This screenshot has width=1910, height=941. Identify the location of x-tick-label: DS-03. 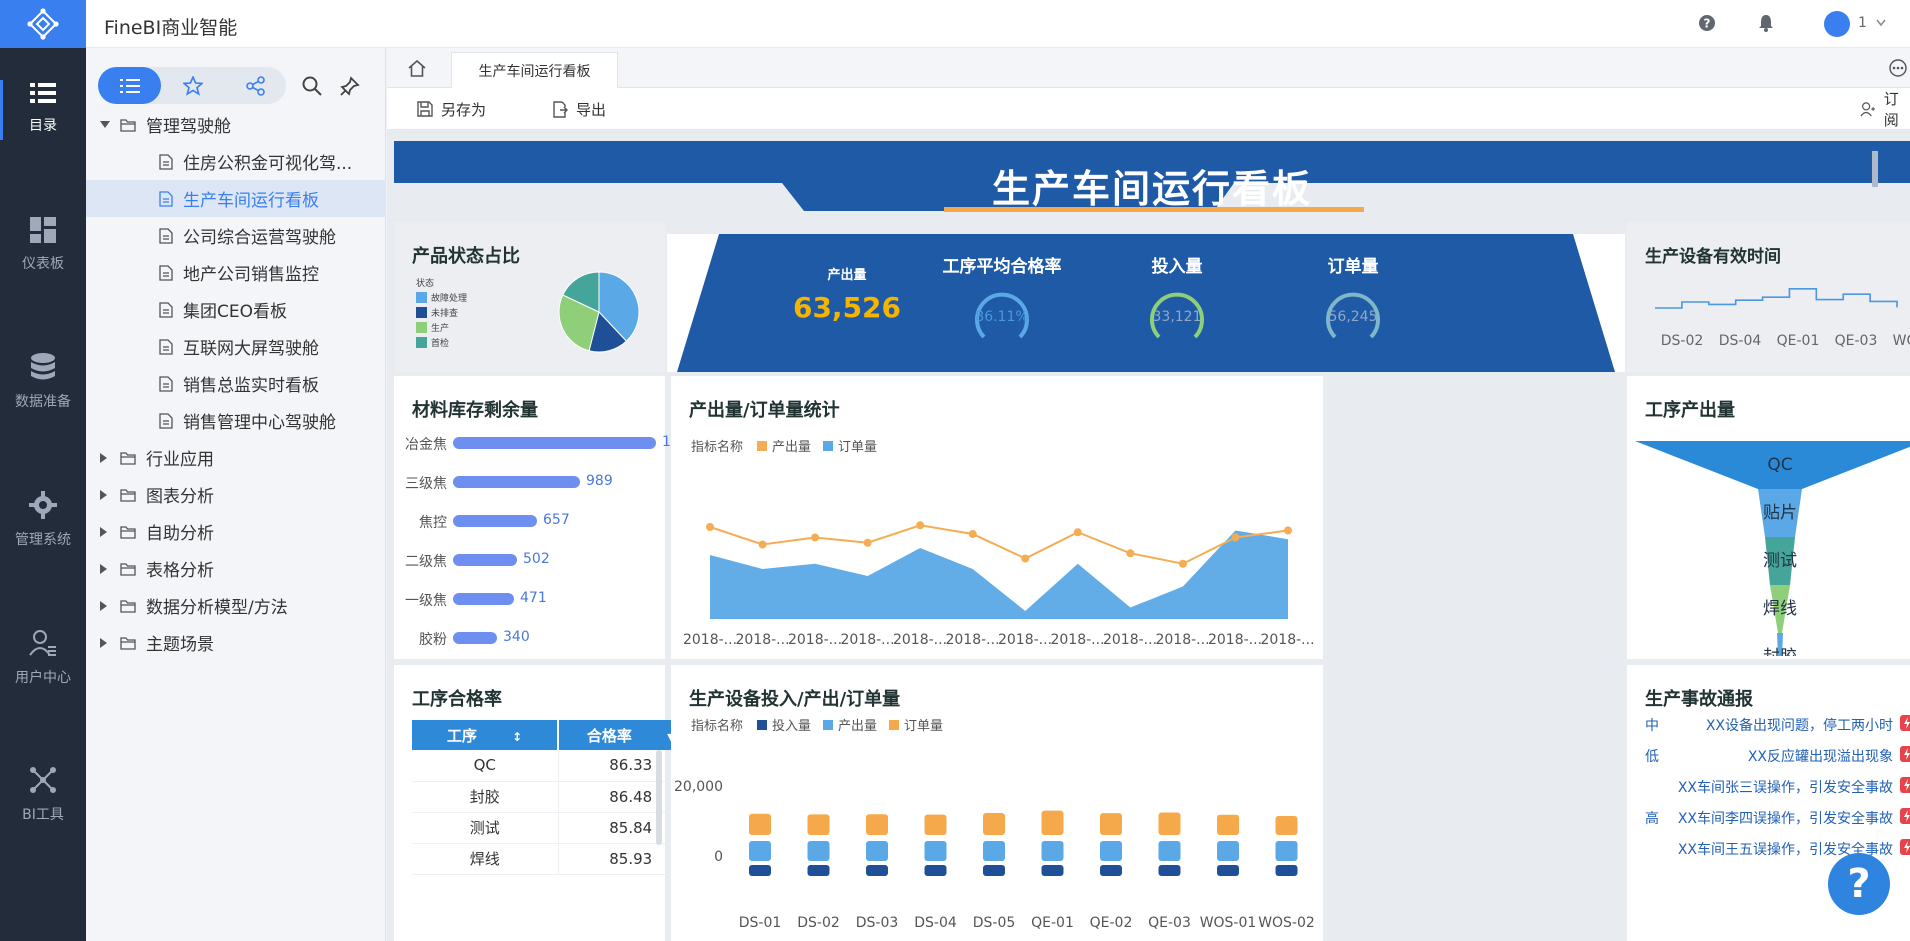
(877, 923).